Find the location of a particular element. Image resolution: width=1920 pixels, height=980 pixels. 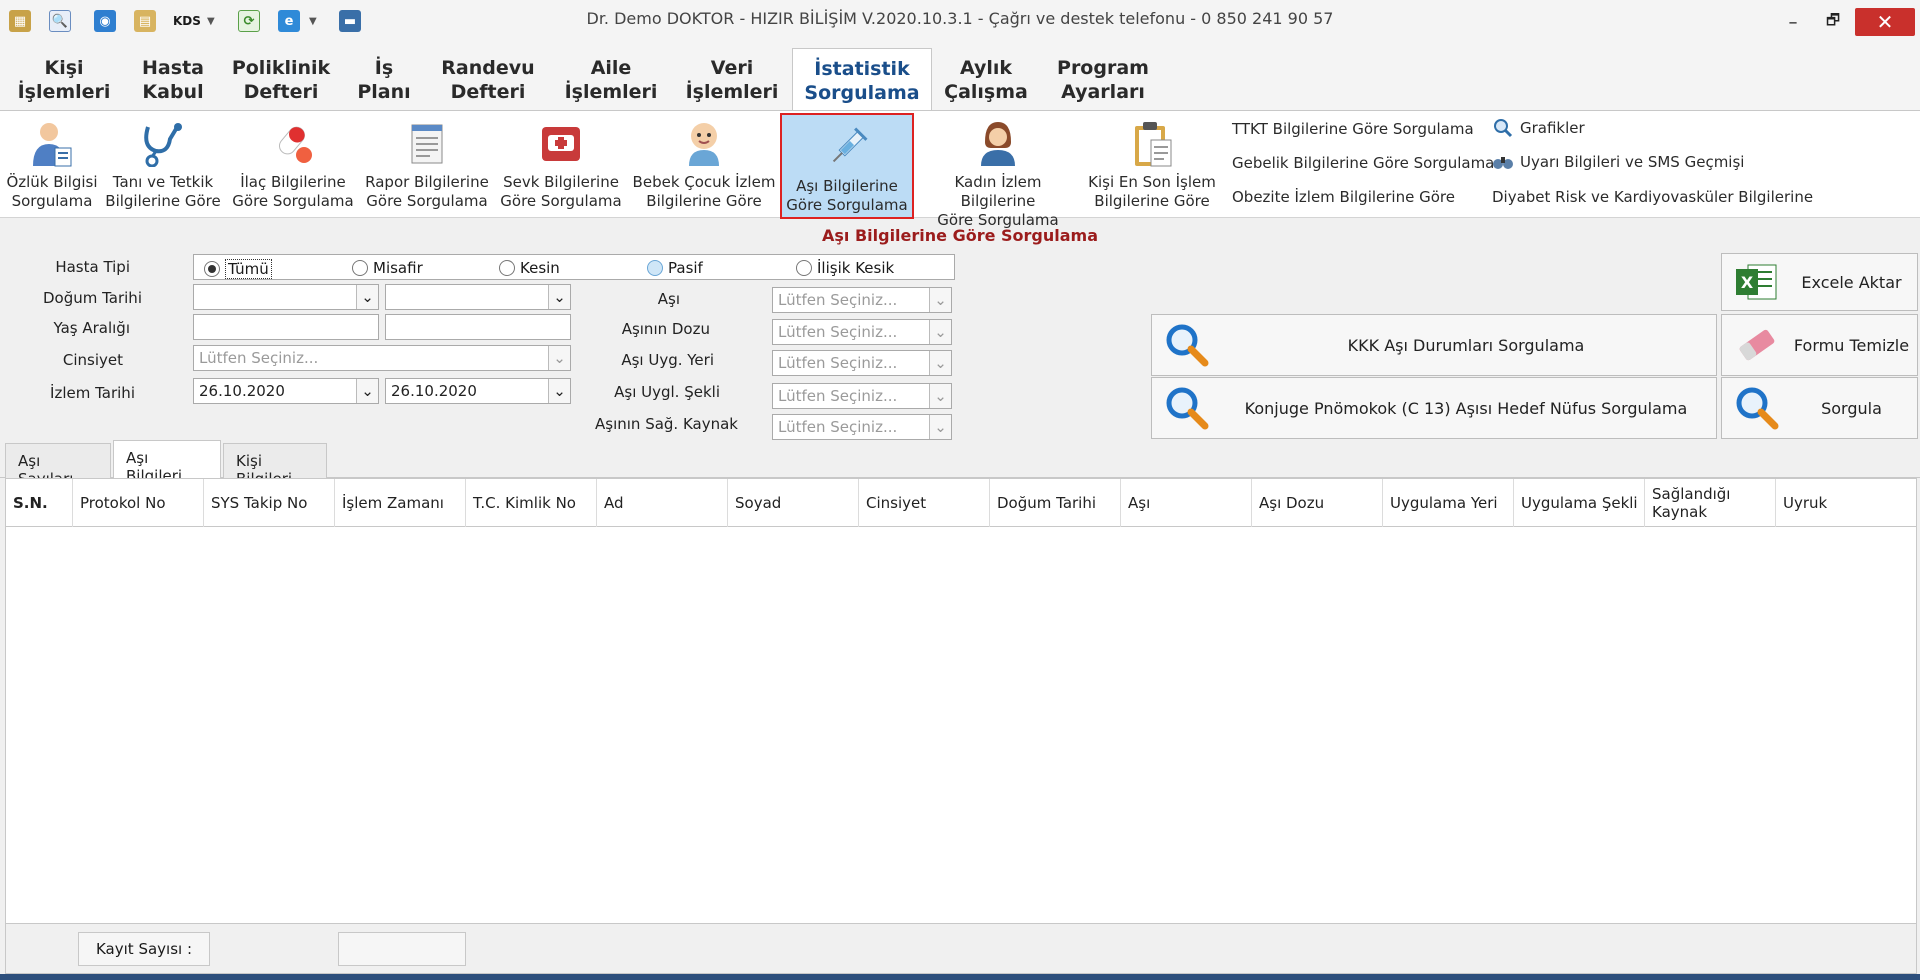

rapor-bilgileri-button: Rapor Bilgilerine Göre Sorgulama is located at coordinates (427, 164).